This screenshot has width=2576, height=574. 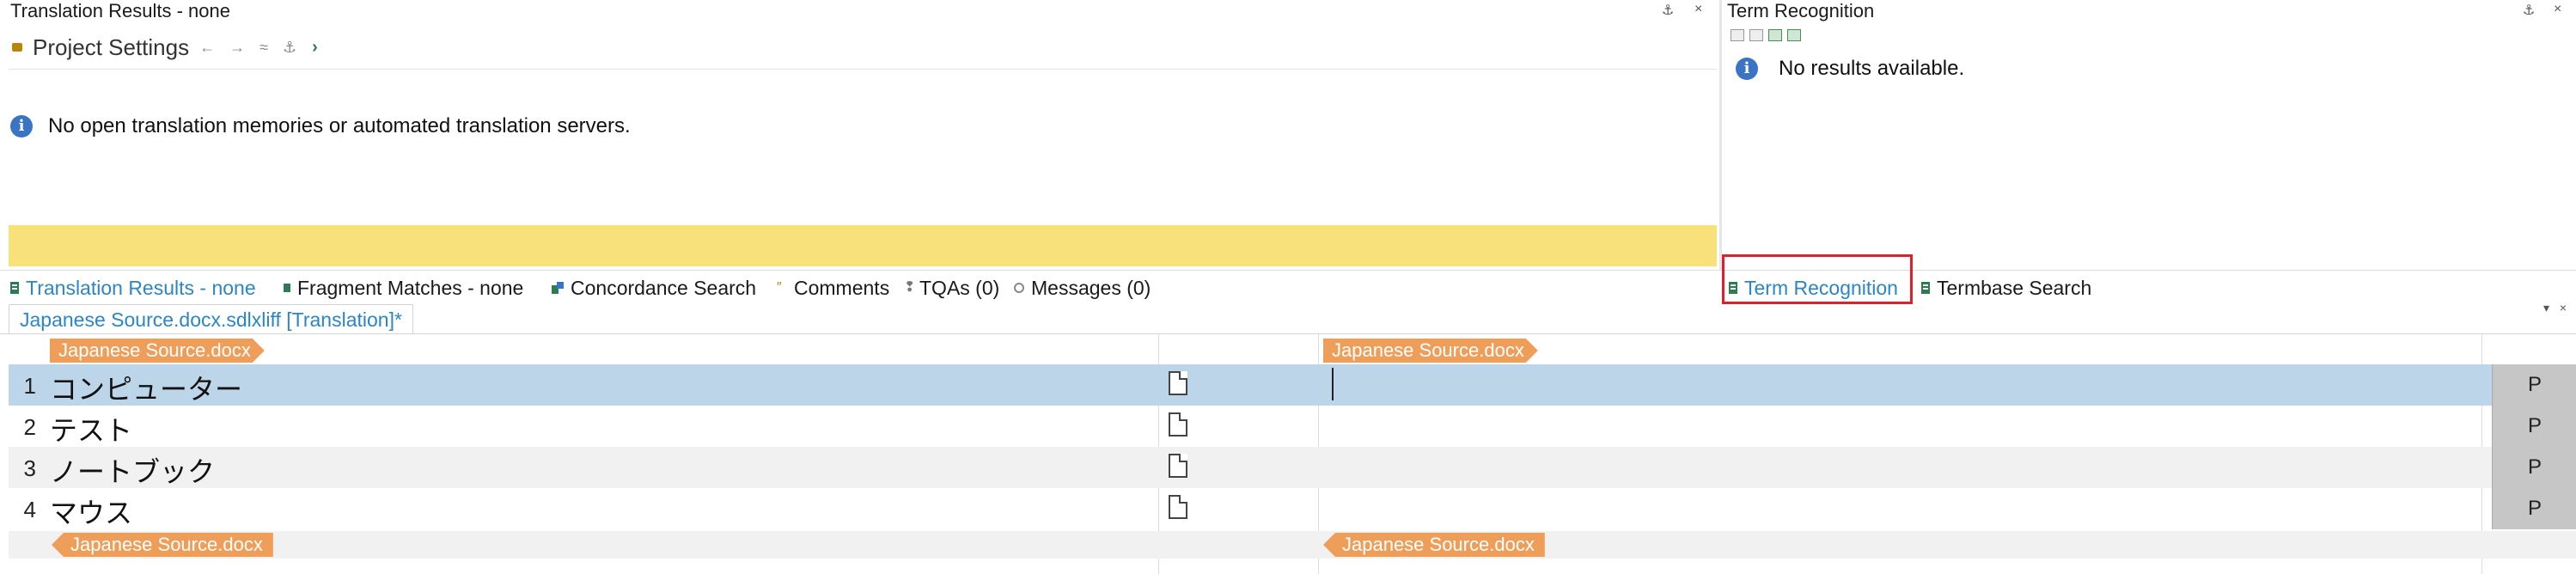 What do you see at coordinates (842, 287) in the screenshot?
I see `tab-label: Comments` at bounding box center [842, 287].